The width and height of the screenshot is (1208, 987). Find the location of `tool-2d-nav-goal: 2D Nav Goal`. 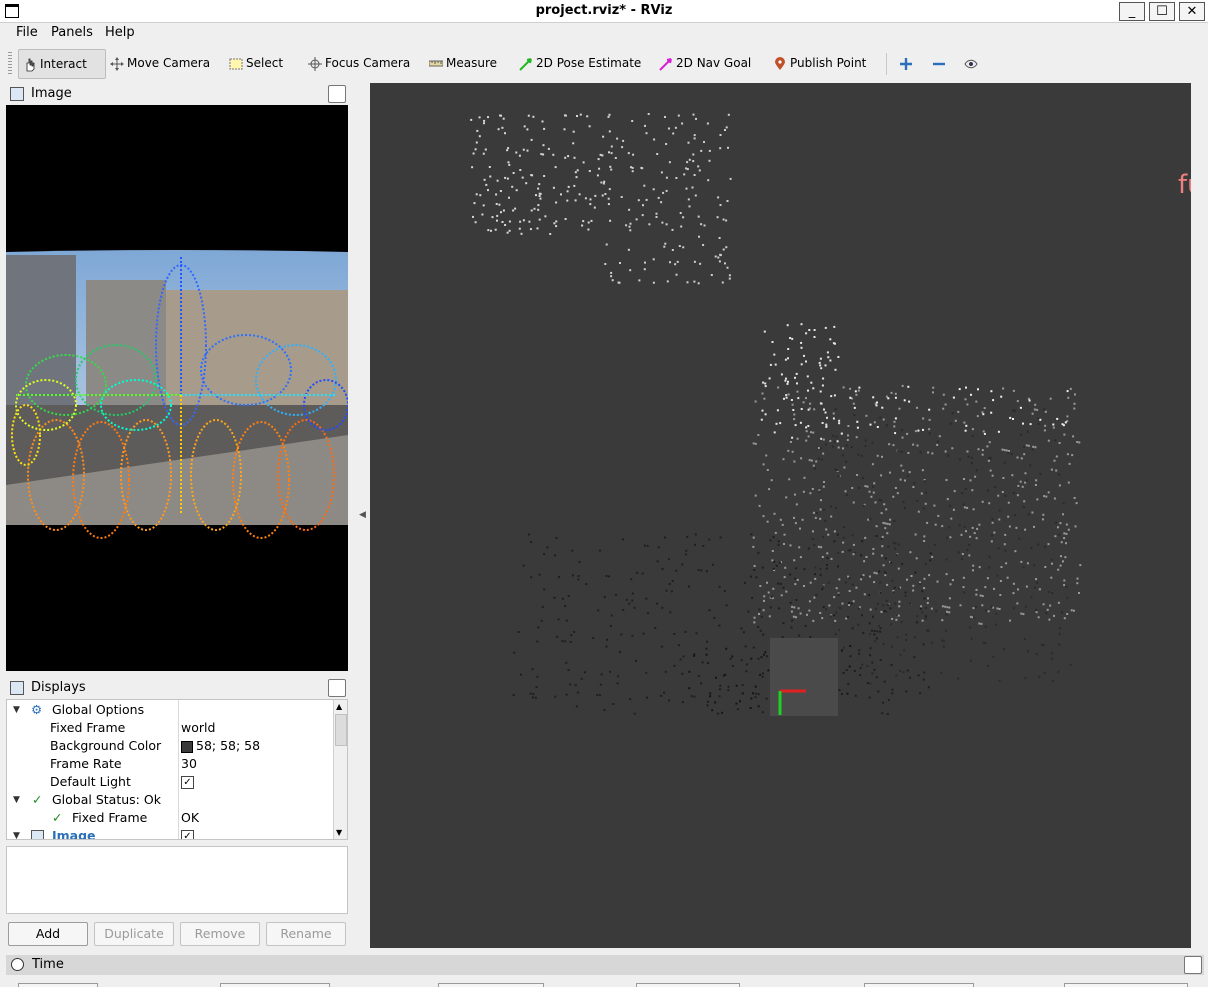

tool-2d-nav-goal: 2D Nav Goal is located at coordinates (705, 63).